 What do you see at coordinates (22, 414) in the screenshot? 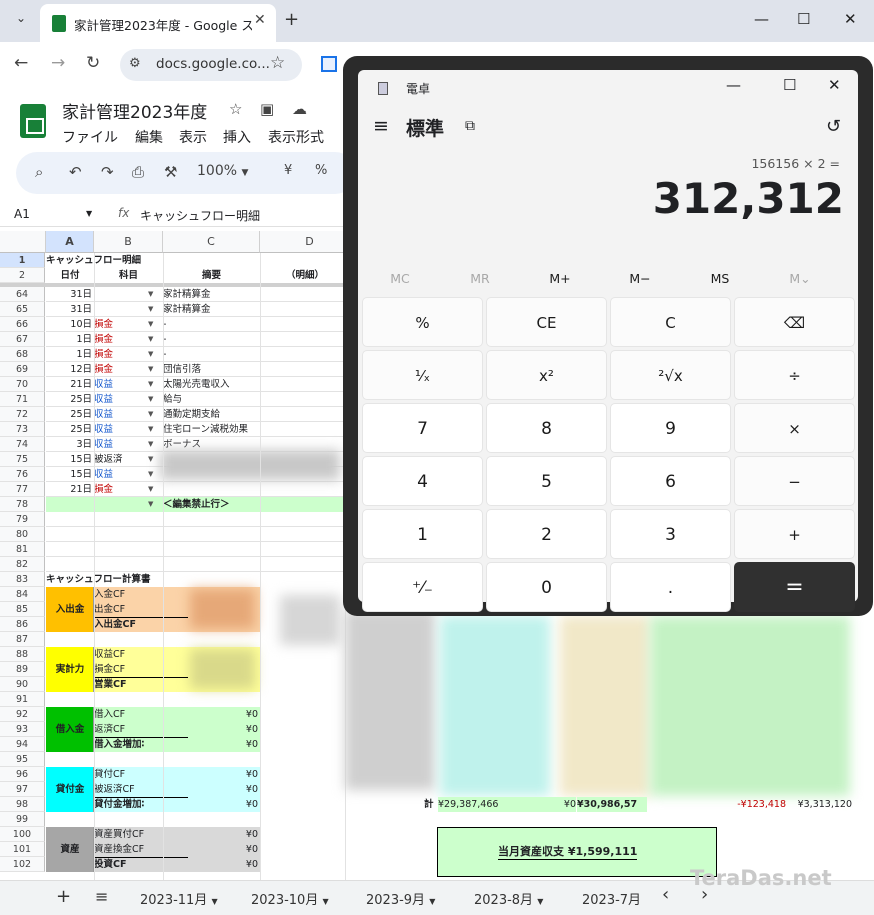
I see `row-header: 72` at bounding box center [22, 414].